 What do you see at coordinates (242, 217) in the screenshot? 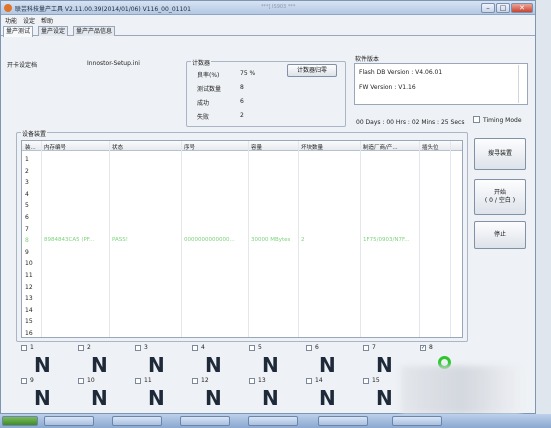
I see `table-row: 6` at bounding box center [242, 217].